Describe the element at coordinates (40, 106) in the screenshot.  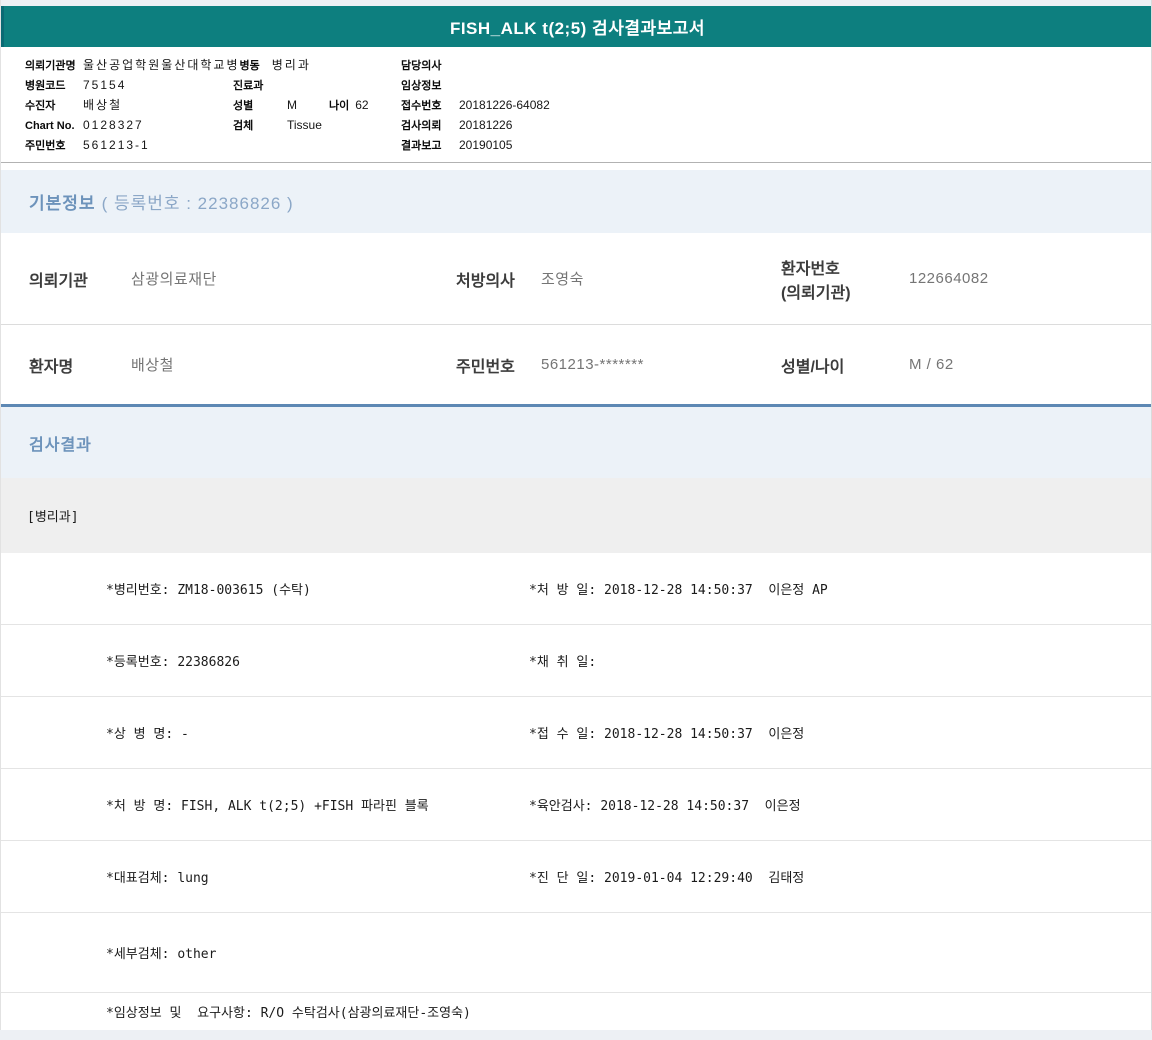
I see `patient-label: 수진자` at that location.